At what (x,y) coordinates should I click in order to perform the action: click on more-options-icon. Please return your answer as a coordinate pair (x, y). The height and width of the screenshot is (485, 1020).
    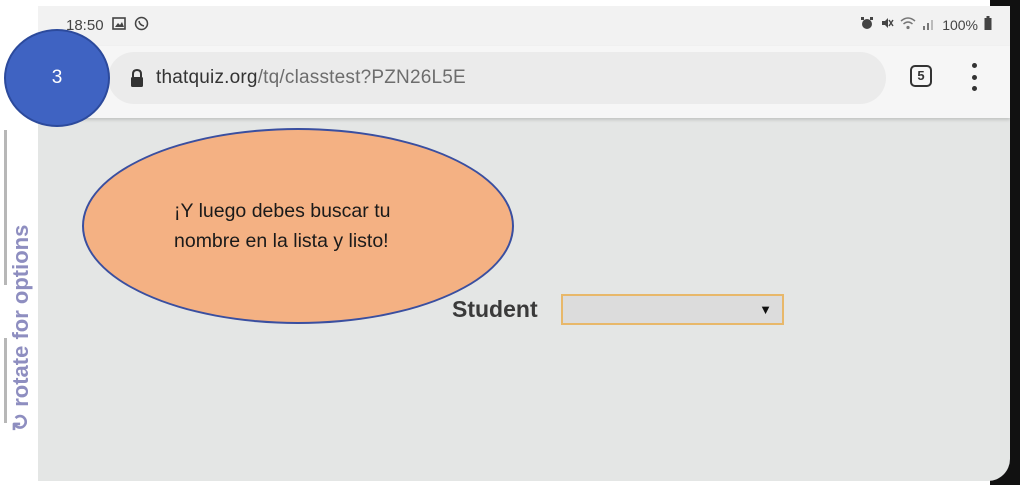
    Looking at the image, I should click on (974, 77).